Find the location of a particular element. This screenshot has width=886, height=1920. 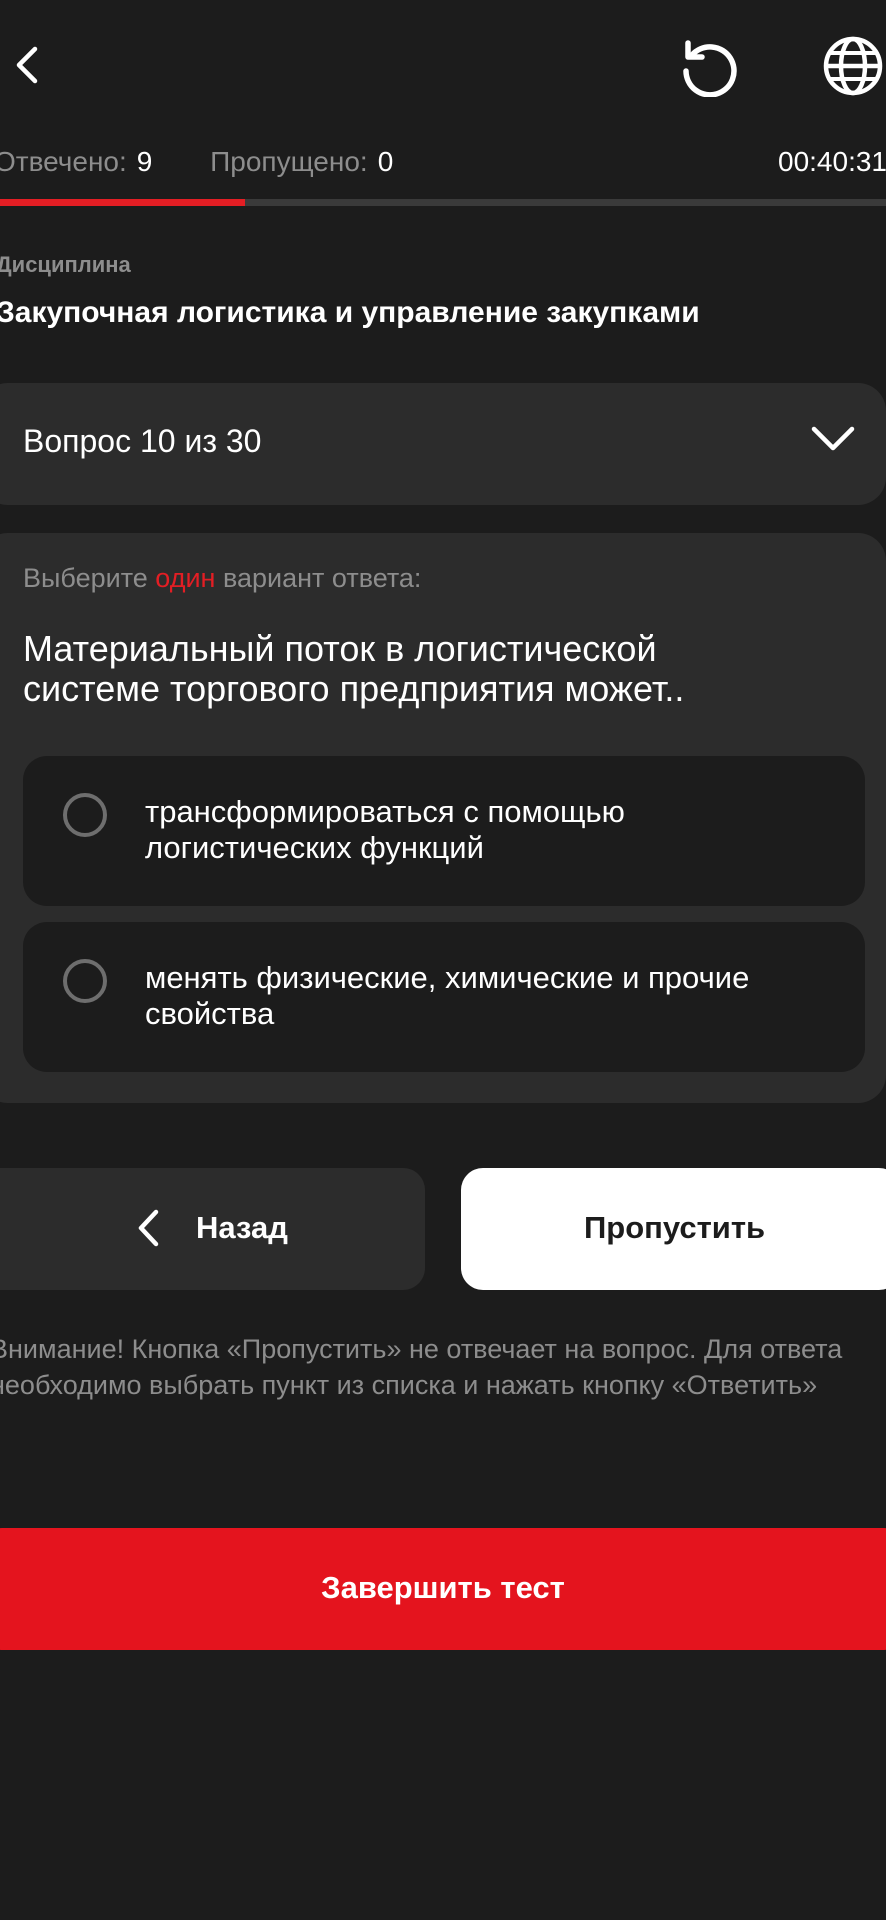

finish-test-label: Завершить тест is located at coordinates (443, 1587).